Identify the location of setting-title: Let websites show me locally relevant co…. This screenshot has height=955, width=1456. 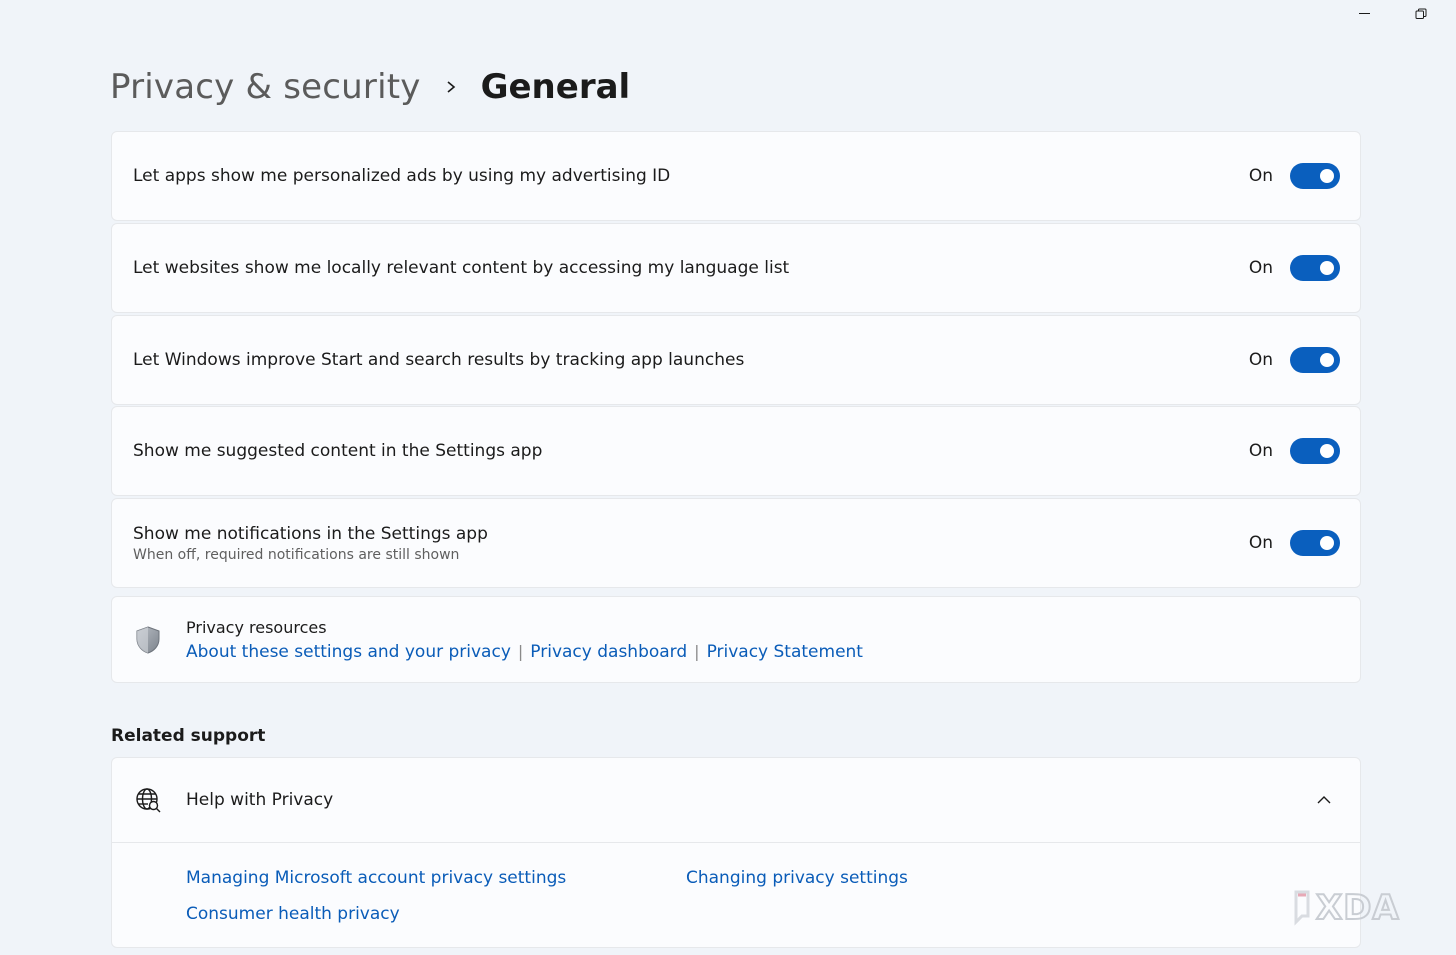
(461, 268).